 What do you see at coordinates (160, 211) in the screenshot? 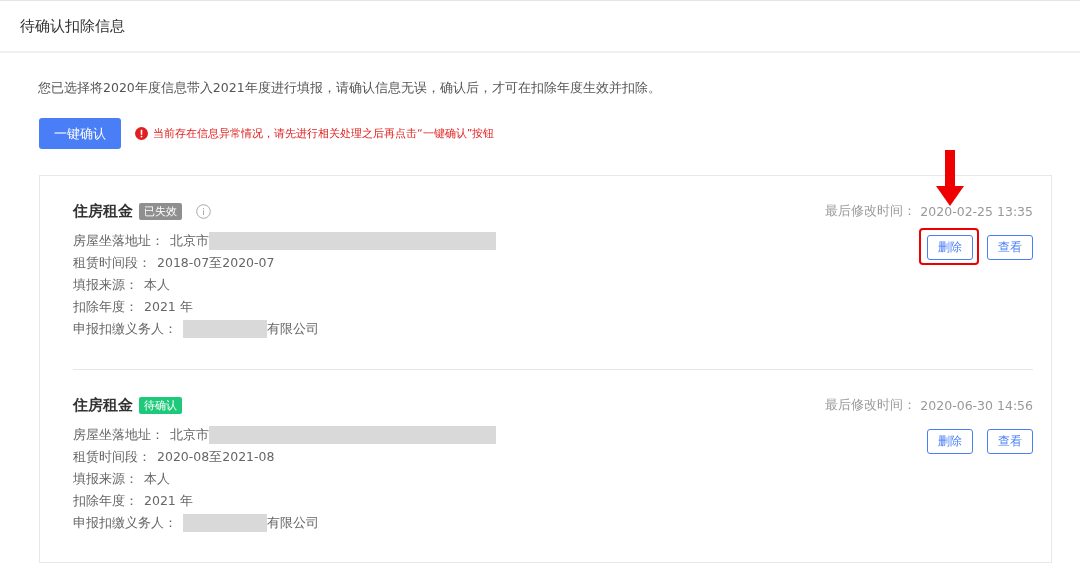
I see `status-badge: 已失效` at bounding box center [160, 211].